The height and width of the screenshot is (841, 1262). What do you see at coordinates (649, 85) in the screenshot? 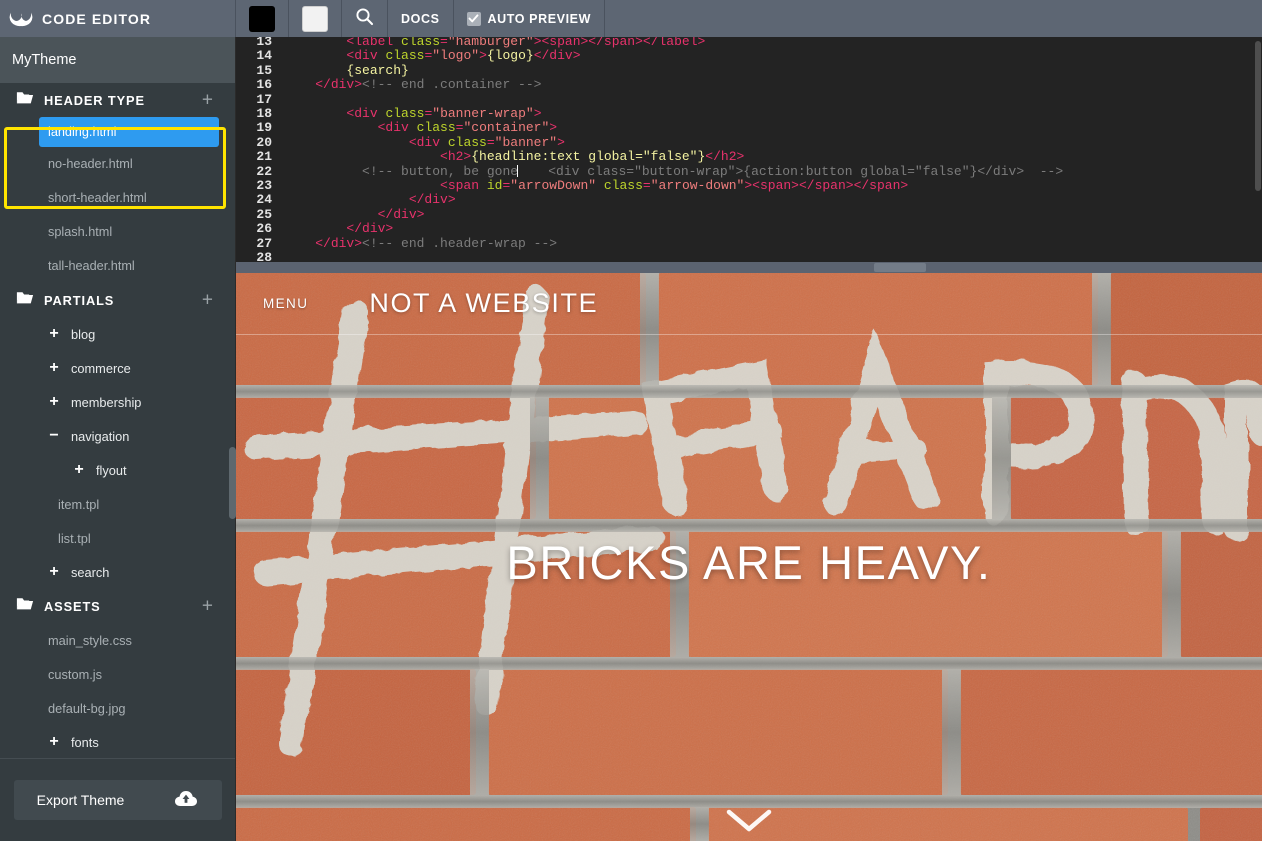
I see `code-line: 16 </div><!-- end .container -->` at bounding box center [649, 85].